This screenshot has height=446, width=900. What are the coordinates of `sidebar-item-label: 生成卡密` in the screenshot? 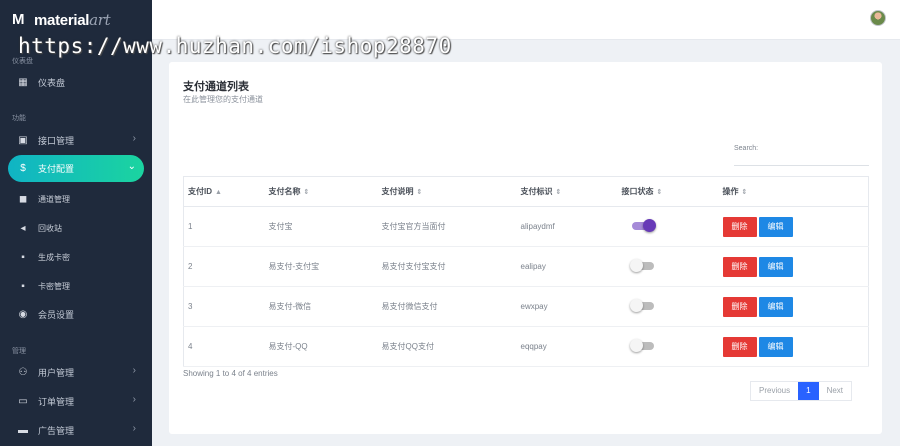 It's located at (54, 257).